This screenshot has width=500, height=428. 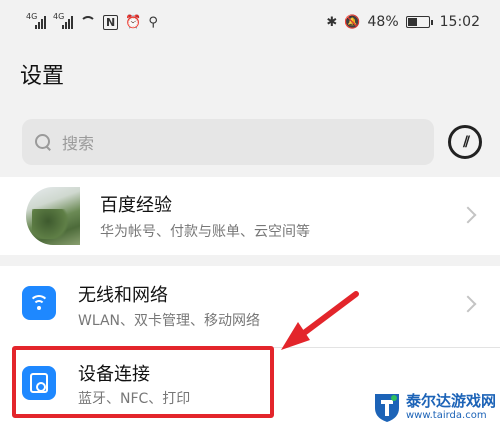 I want to click on battery-percent: 48%, so click(x=383, y=22).